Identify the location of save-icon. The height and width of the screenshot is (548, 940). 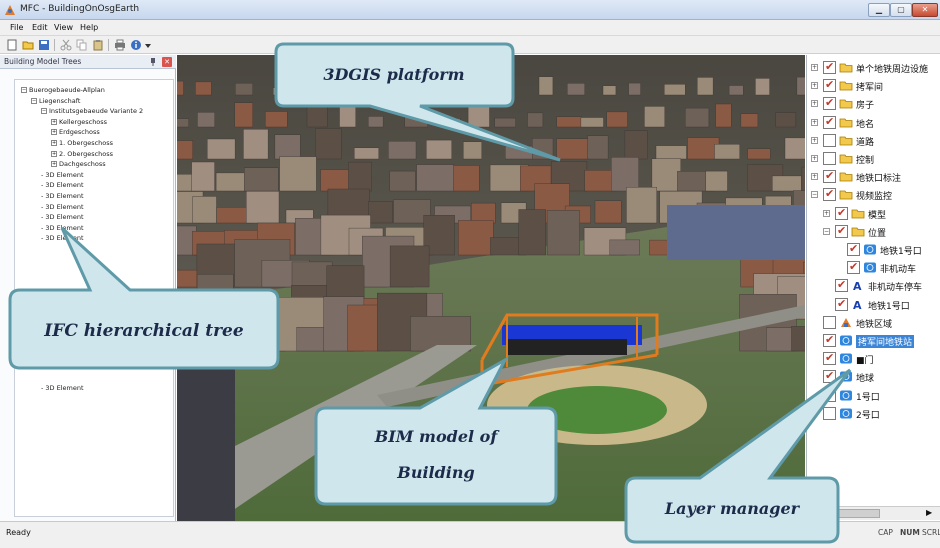
(44, 45).